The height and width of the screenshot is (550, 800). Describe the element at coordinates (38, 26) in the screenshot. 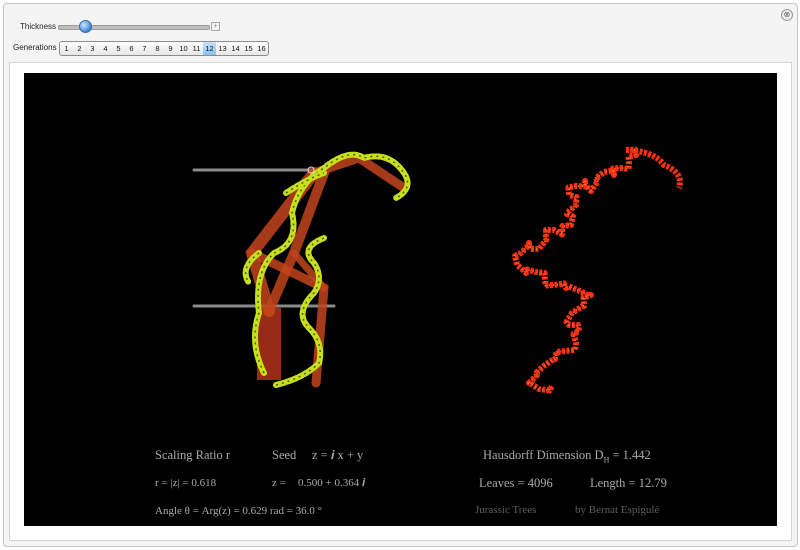

I see `thickness-label: Thickness` at that location.